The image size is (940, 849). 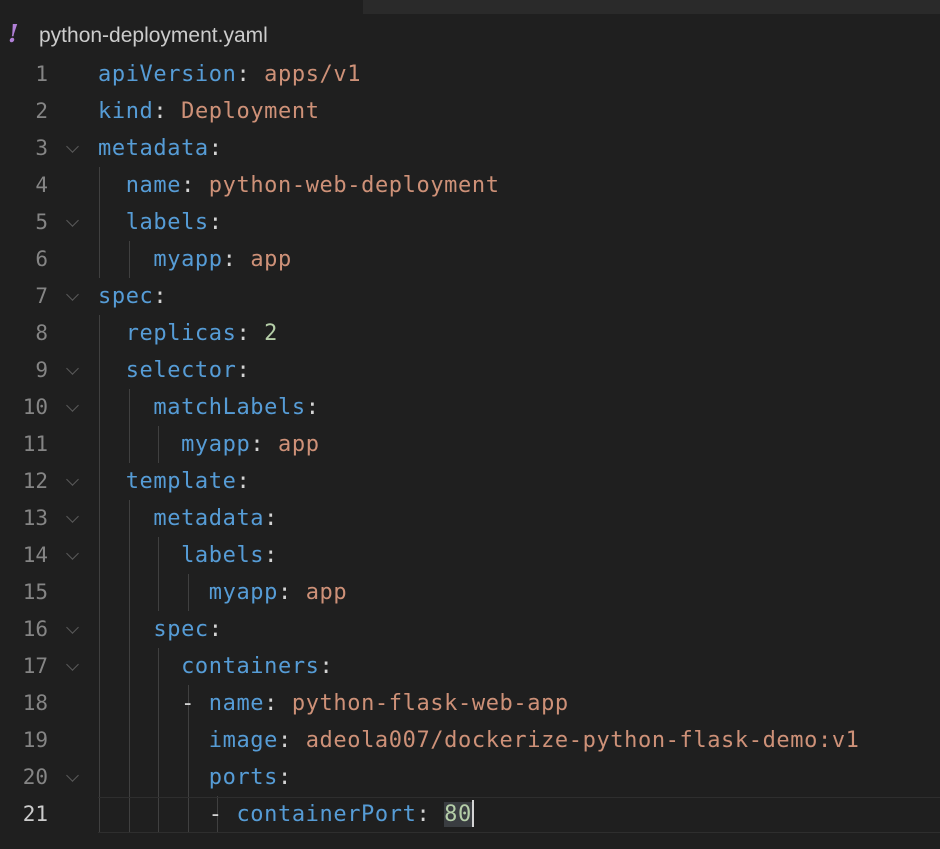 I want to click on line-number: 18, so click(x=35, y=703).